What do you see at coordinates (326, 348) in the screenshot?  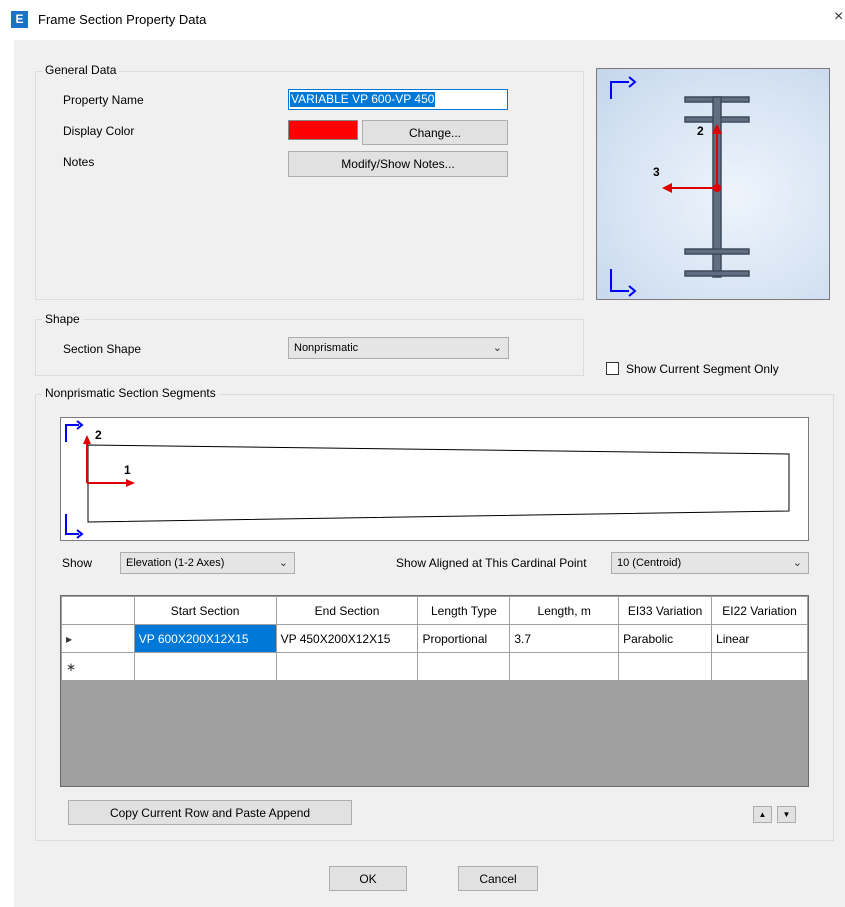 I see `section-shape-value: Nonprismatic` at bounding box center [326, 348].